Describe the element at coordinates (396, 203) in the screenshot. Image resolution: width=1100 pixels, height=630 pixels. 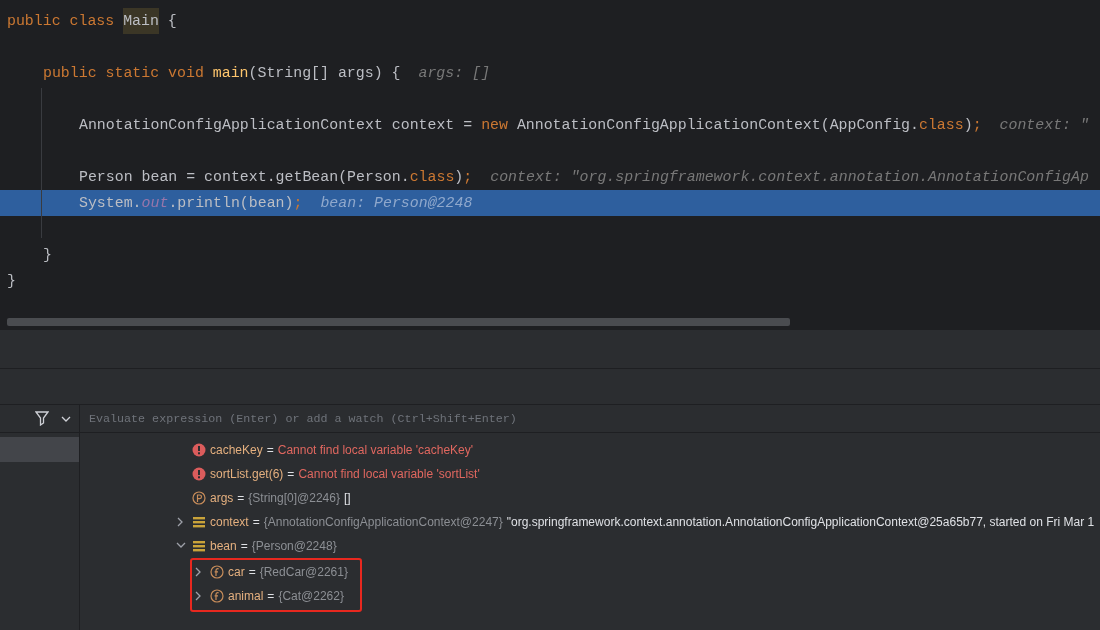
I see `inline-value-hint: bean: Person@2248` at that location.